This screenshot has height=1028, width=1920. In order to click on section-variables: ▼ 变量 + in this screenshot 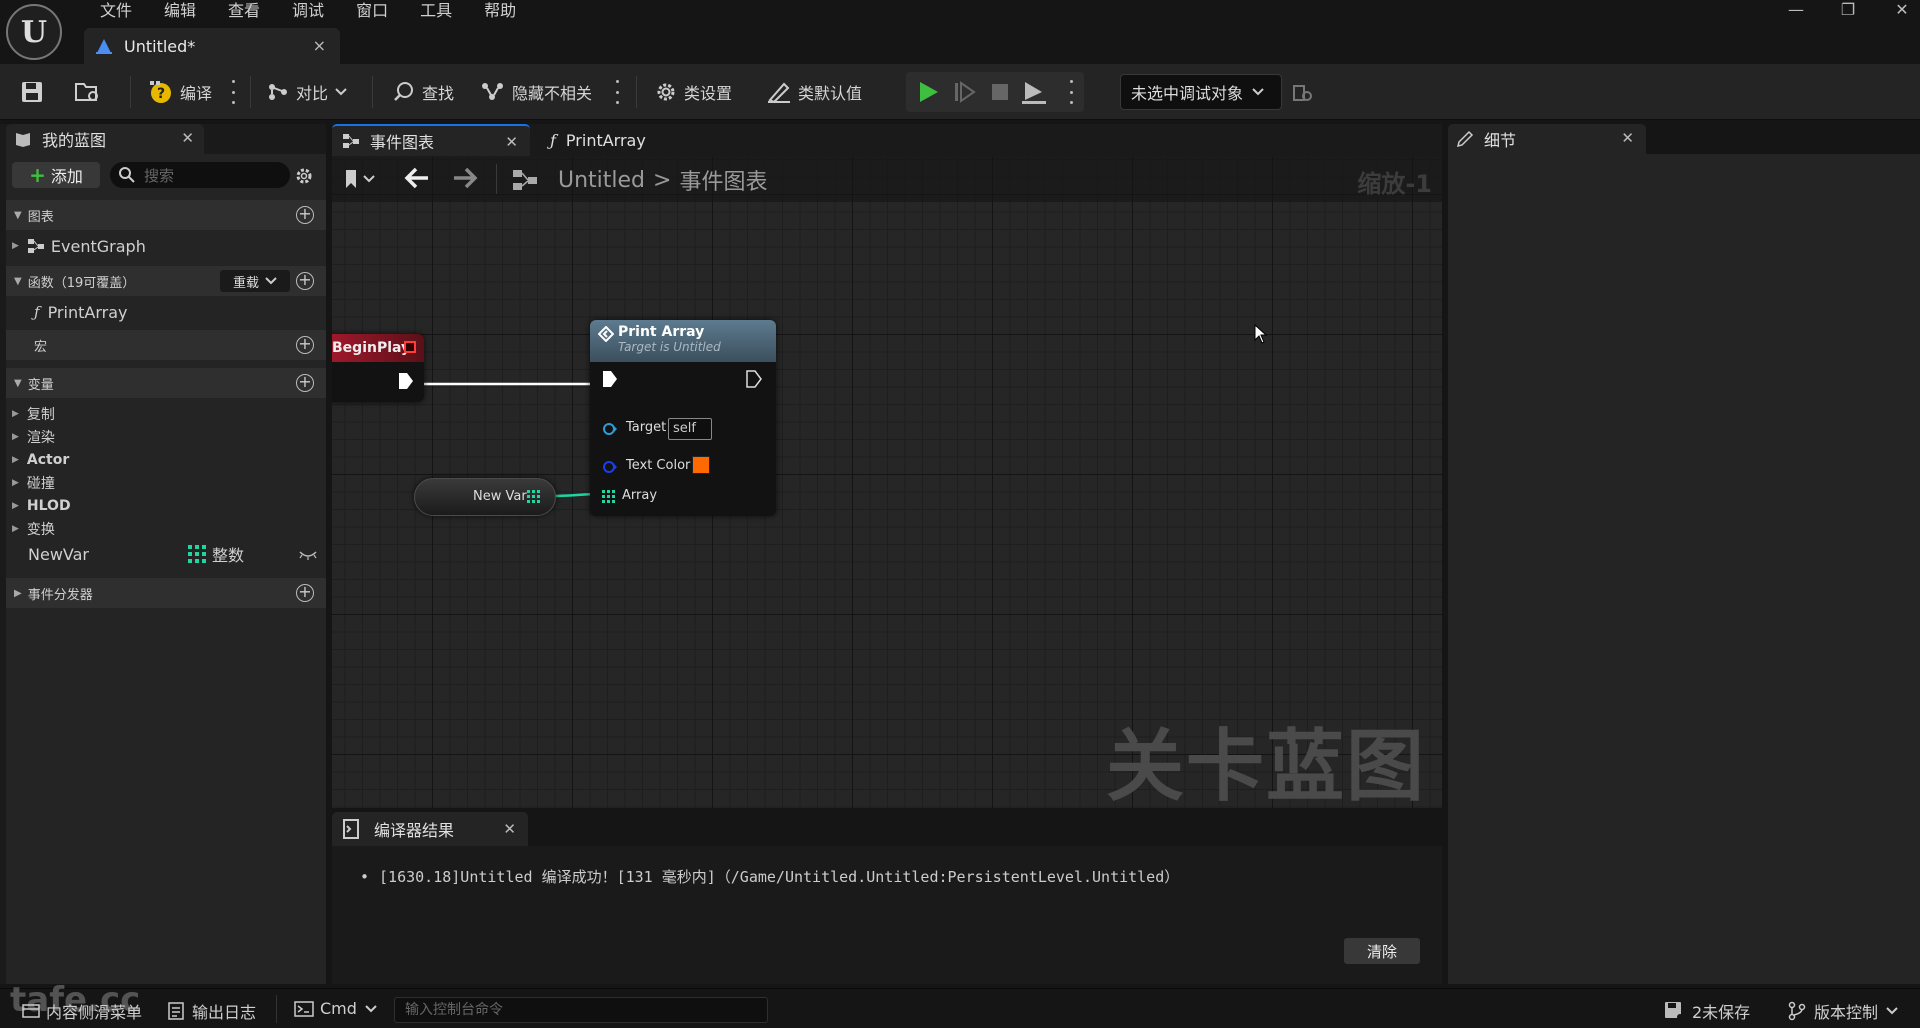, I will do `click(166, 383)`.